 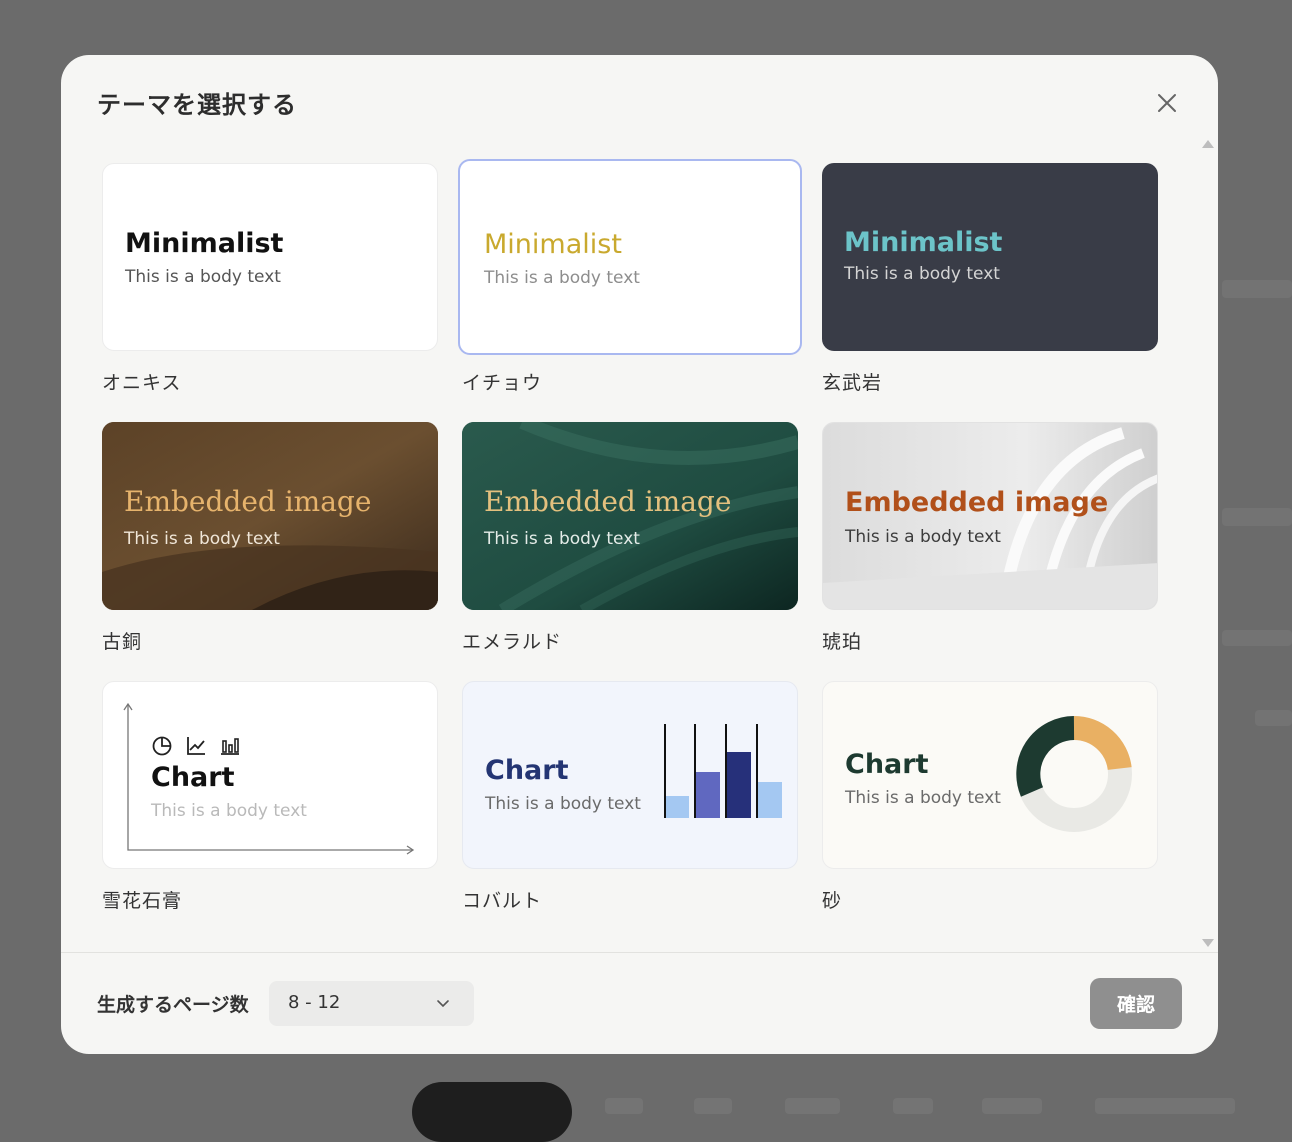 I want to click on chevron-down-icon, so click(x=443, y=1004).